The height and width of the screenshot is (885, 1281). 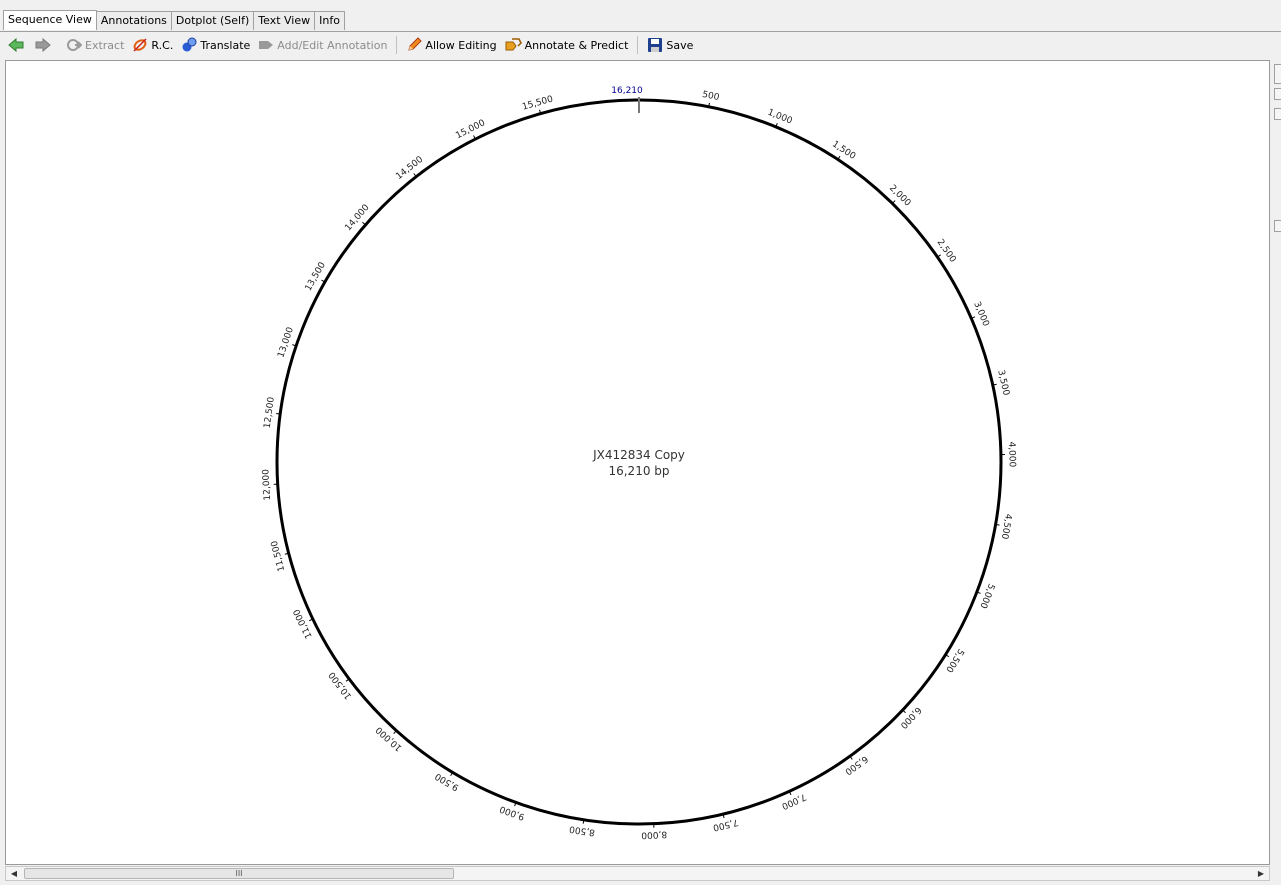 I want to click on floppy-disk-icon, so click(x=655, y=45).